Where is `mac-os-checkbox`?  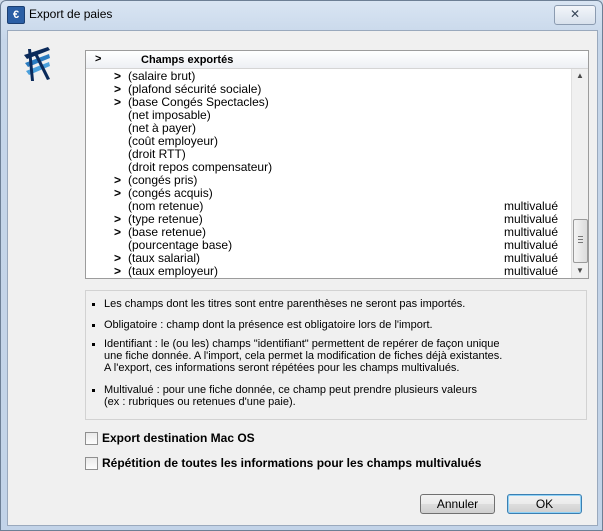
mac-os-checkbox is located at coordinates (91, 438).